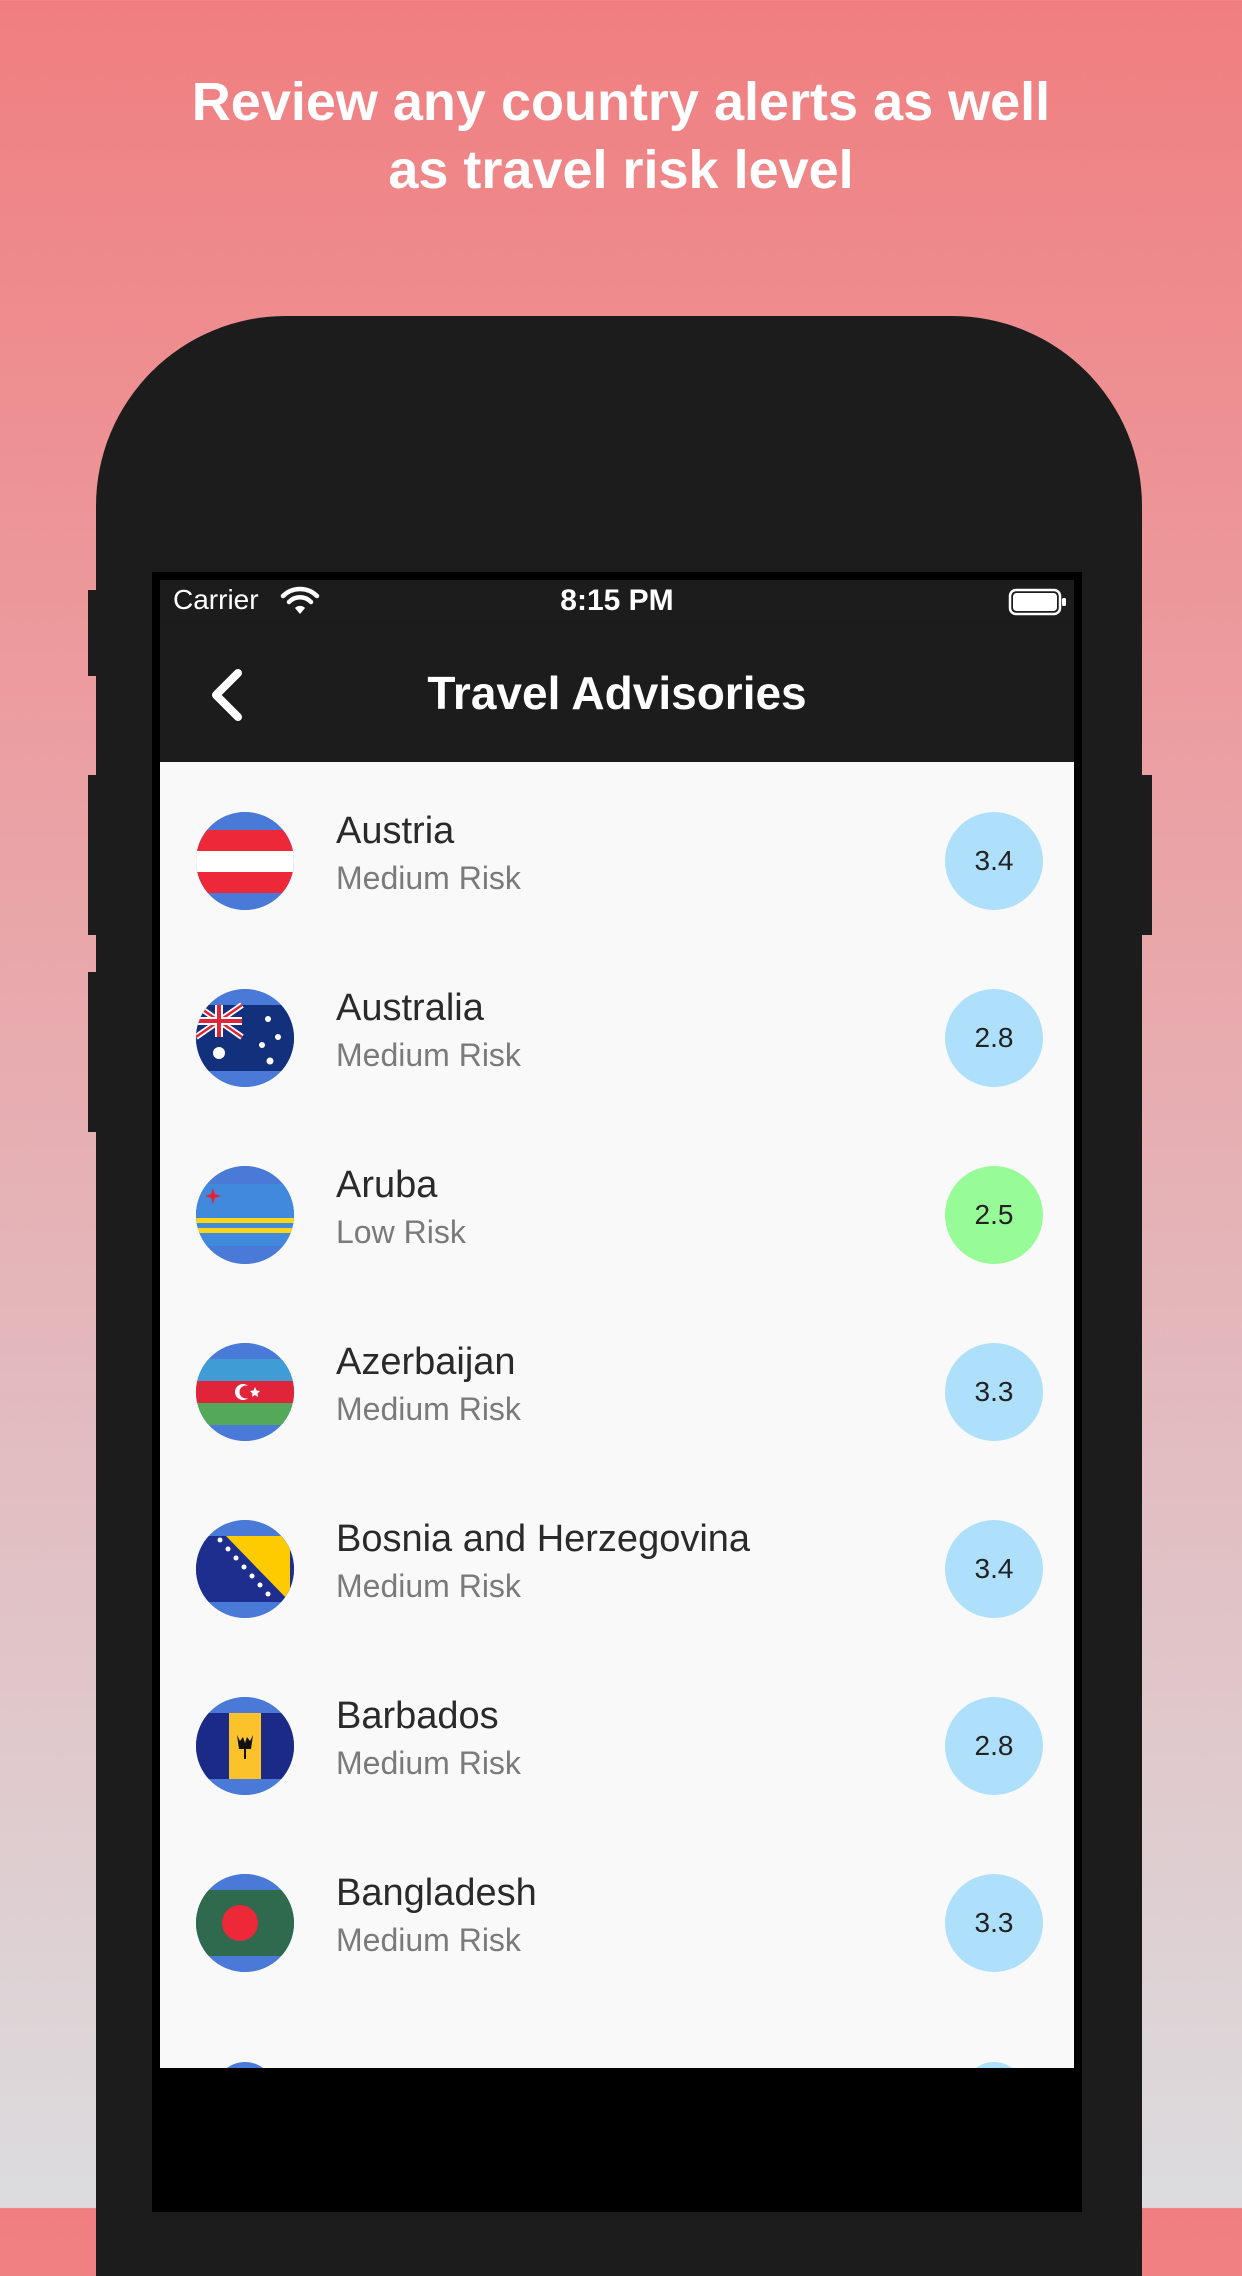  I want to click on nav-bar: Travel Advisories, so click(617, 693).